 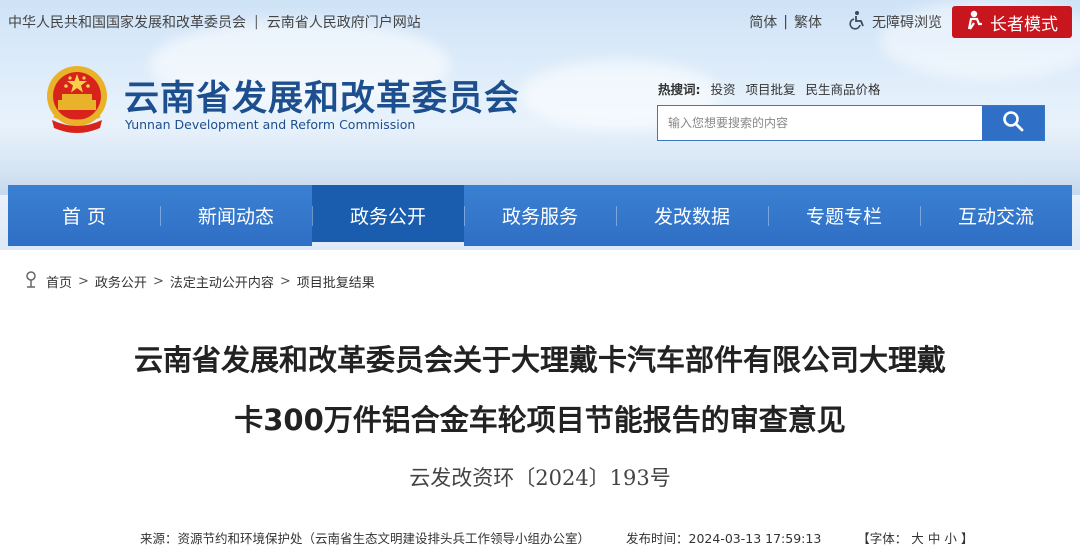 What do you see at coordinates (996, 215) in the screenshot?
I see `nav-item-interaction: 互动交流` at bounding box center [996, 215].